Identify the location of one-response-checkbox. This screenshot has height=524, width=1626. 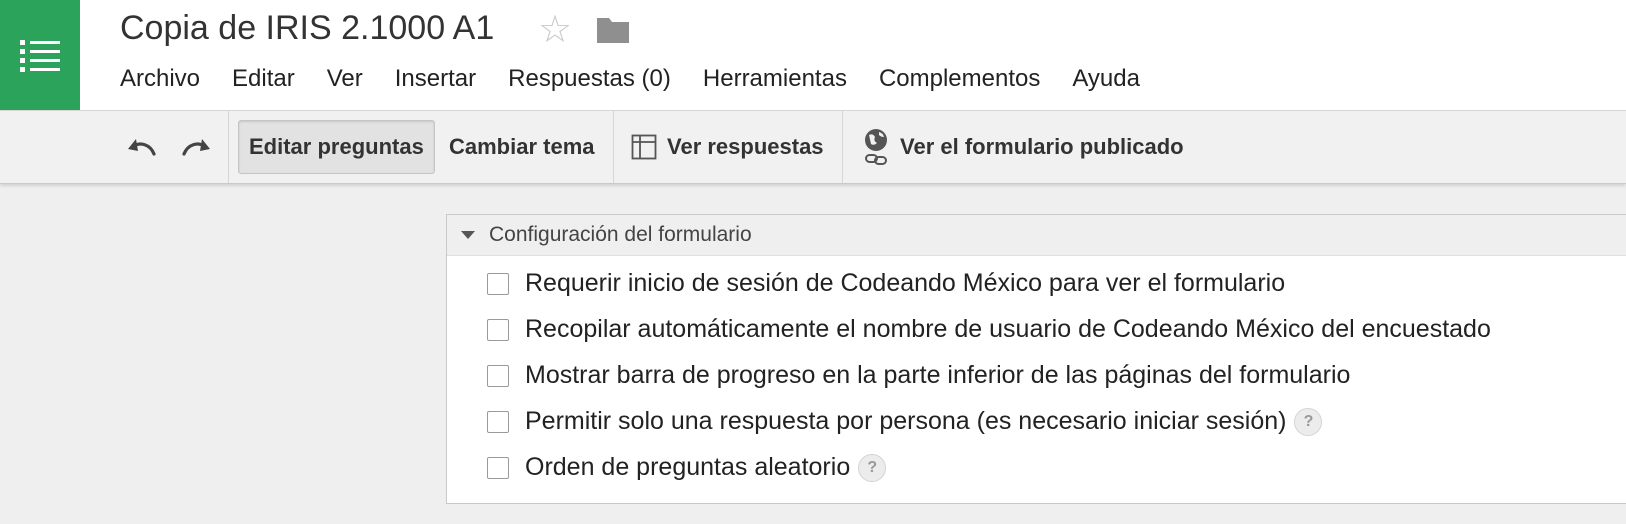
(498, 421).